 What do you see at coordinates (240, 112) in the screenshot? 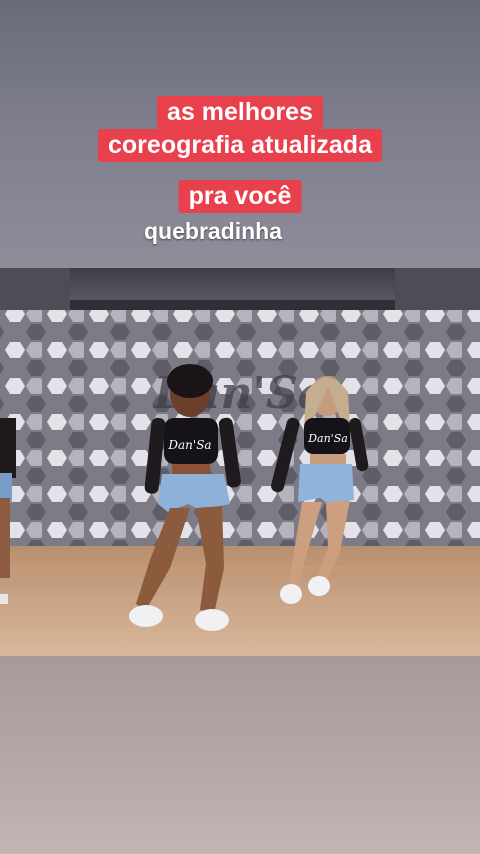
I see `caption-line-1: as melhores` at bounding box center [240, 112].